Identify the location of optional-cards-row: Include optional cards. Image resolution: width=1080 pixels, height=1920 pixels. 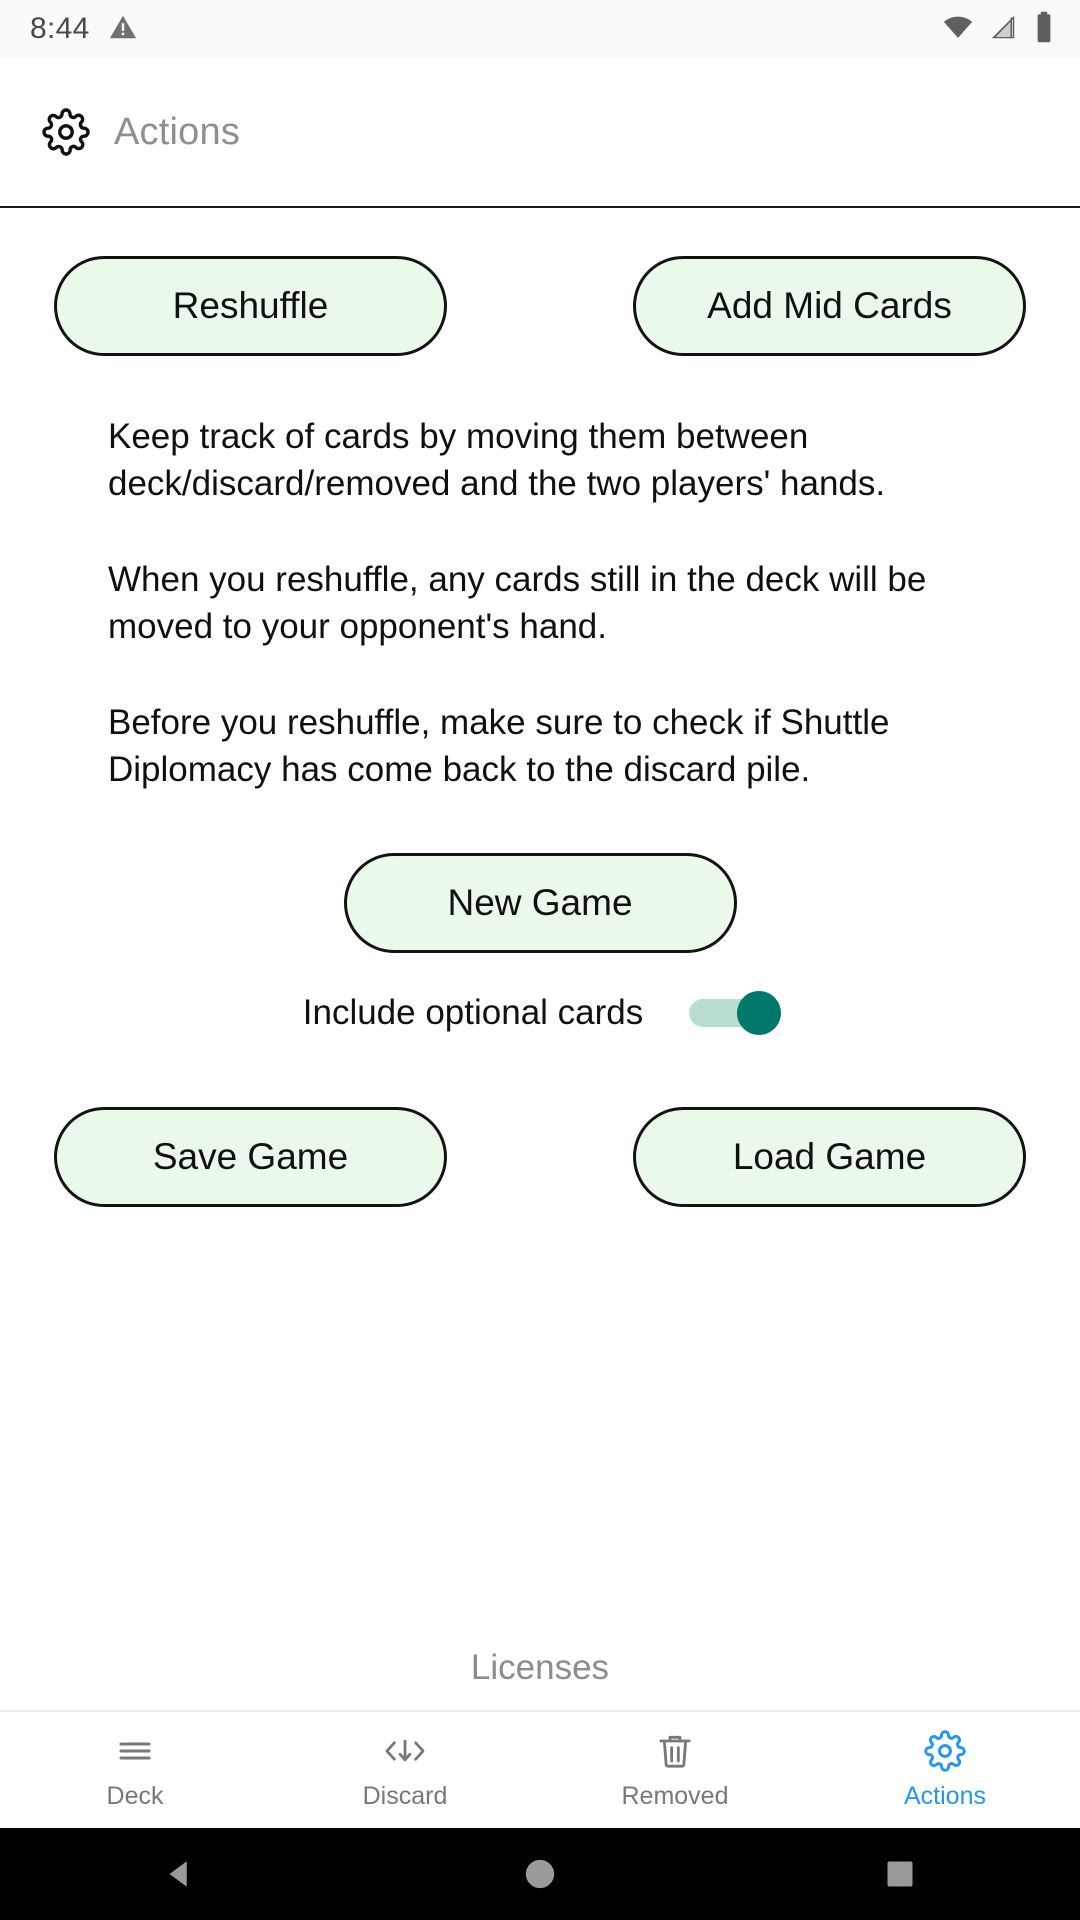
(540, 1013).